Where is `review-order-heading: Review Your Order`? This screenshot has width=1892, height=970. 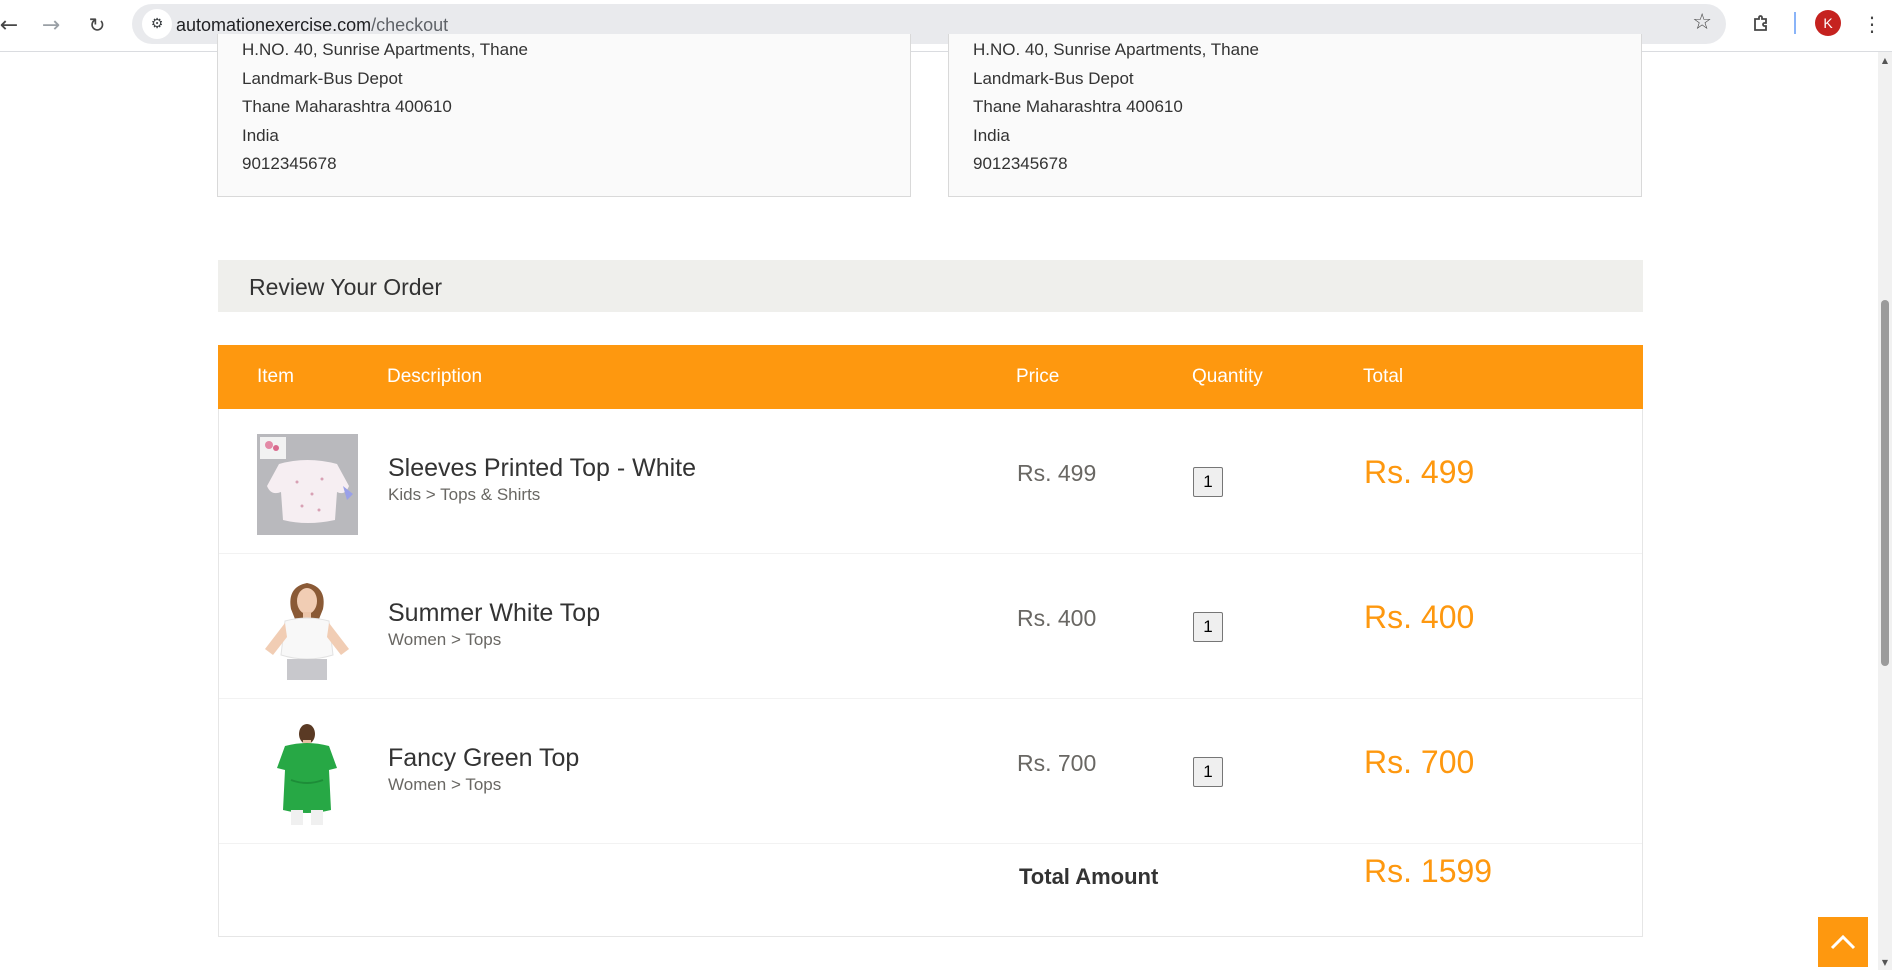 review-order-heading: Review Your Order is located at coordinates (930, 286).